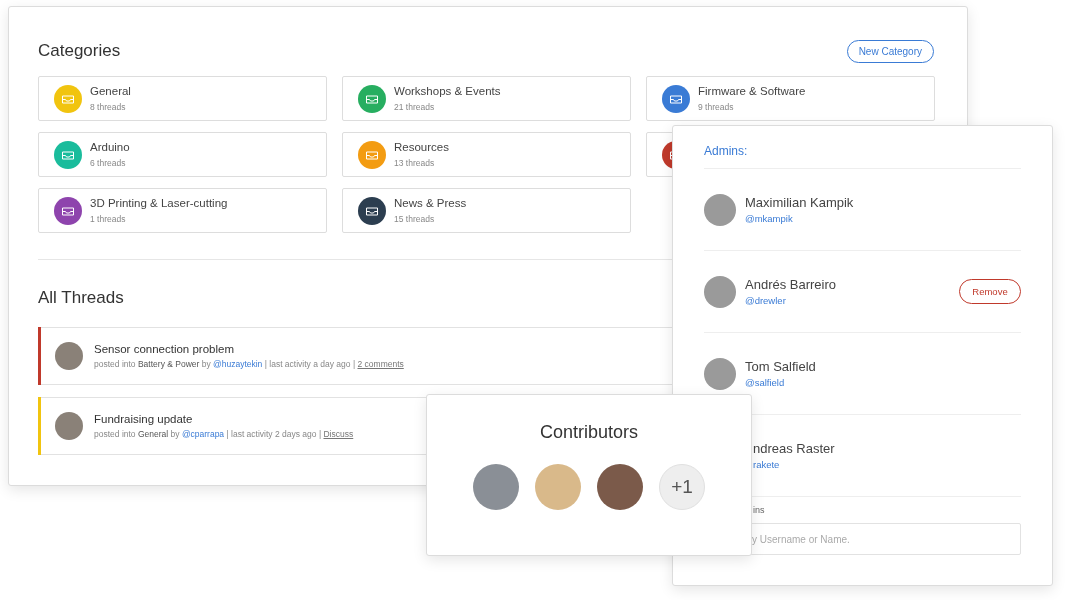  Describe the element at coordinates (249, 364) in the screenshot. I see `thread-meta: posted into Battery & Power by @huzaytekin | last activity a day ago | 2 comments` at that location.